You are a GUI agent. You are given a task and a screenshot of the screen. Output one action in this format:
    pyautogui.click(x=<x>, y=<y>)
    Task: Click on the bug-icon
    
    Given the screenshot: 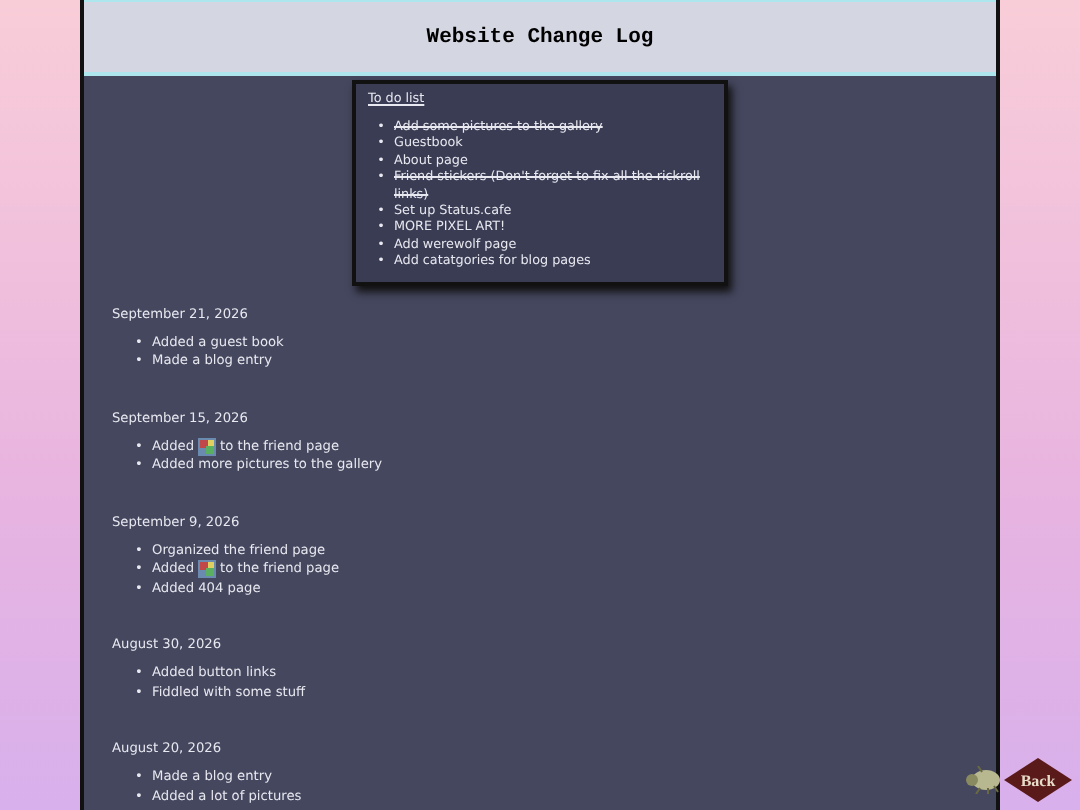 What is the action you would take?
    pyautogui.click(x=984, y=780)
    